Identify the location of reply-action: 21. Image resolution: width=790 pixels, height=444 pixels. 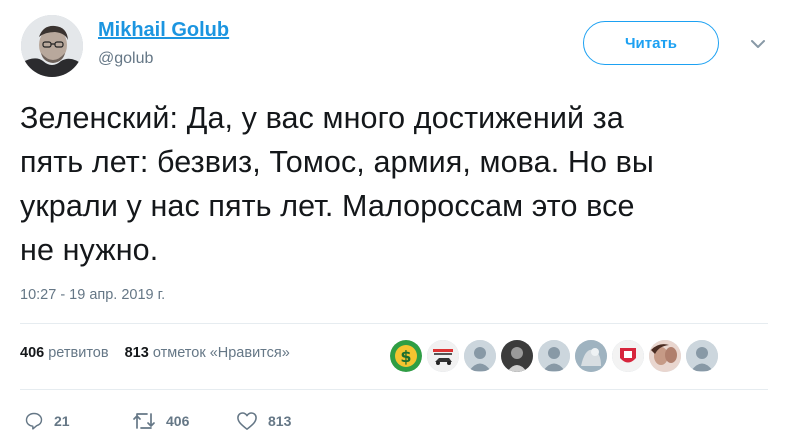
(78, 421).